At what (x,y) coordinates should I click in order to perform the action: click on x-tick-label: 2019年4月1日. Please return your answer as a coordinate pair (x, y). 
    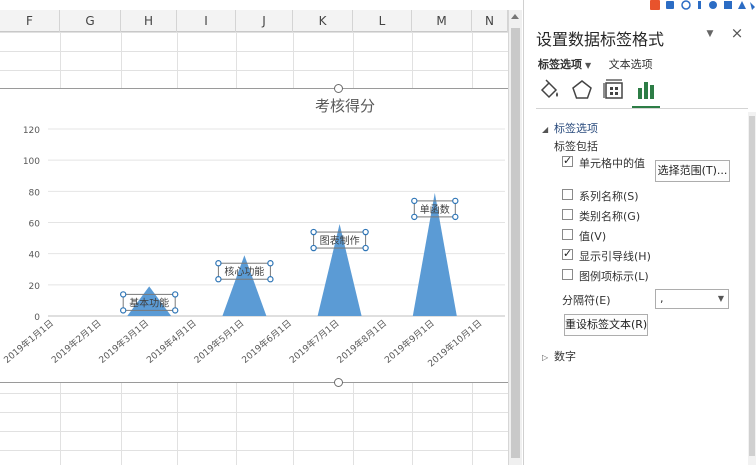
    Looking at the image, I should click on (171, 341).